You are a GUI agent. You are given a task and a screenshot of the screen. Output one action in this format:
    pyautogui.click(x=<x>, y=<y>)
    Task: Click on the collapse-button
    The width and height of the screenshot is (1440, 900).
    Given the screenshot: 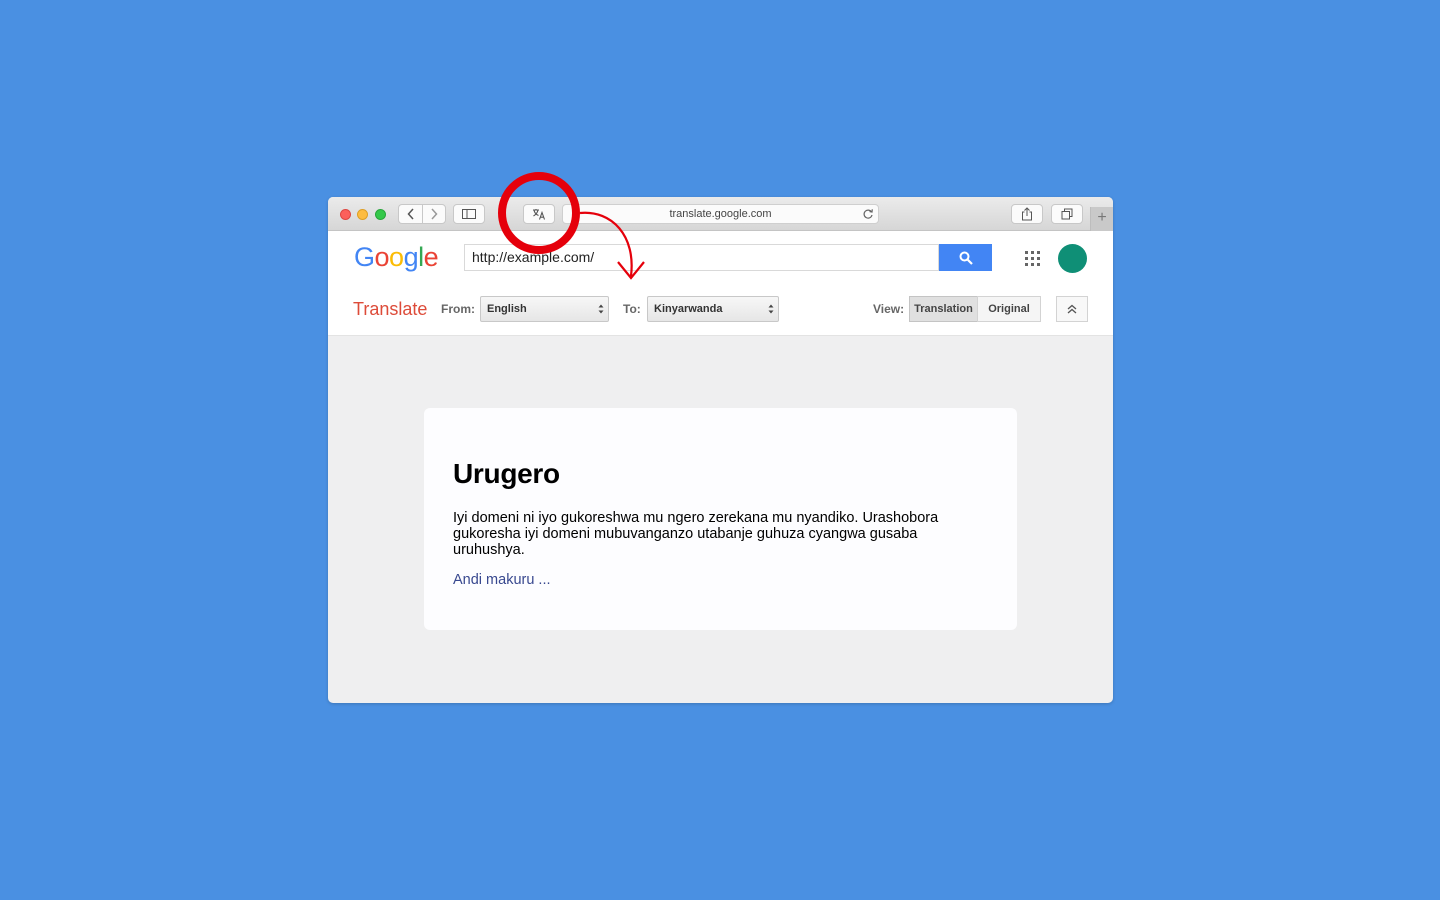 What is the action you would take?
    pyautogui.click(x=1072, y=309)
    